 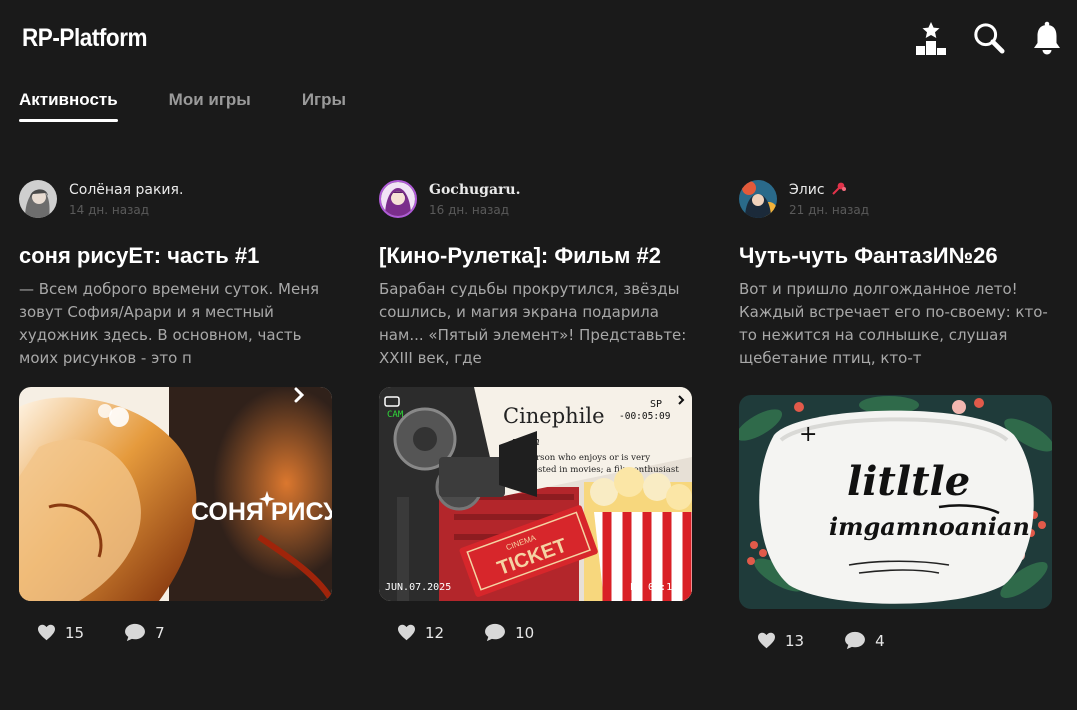 I want to click on post-time: 21 дн. назад, so click(x=829, y=210).